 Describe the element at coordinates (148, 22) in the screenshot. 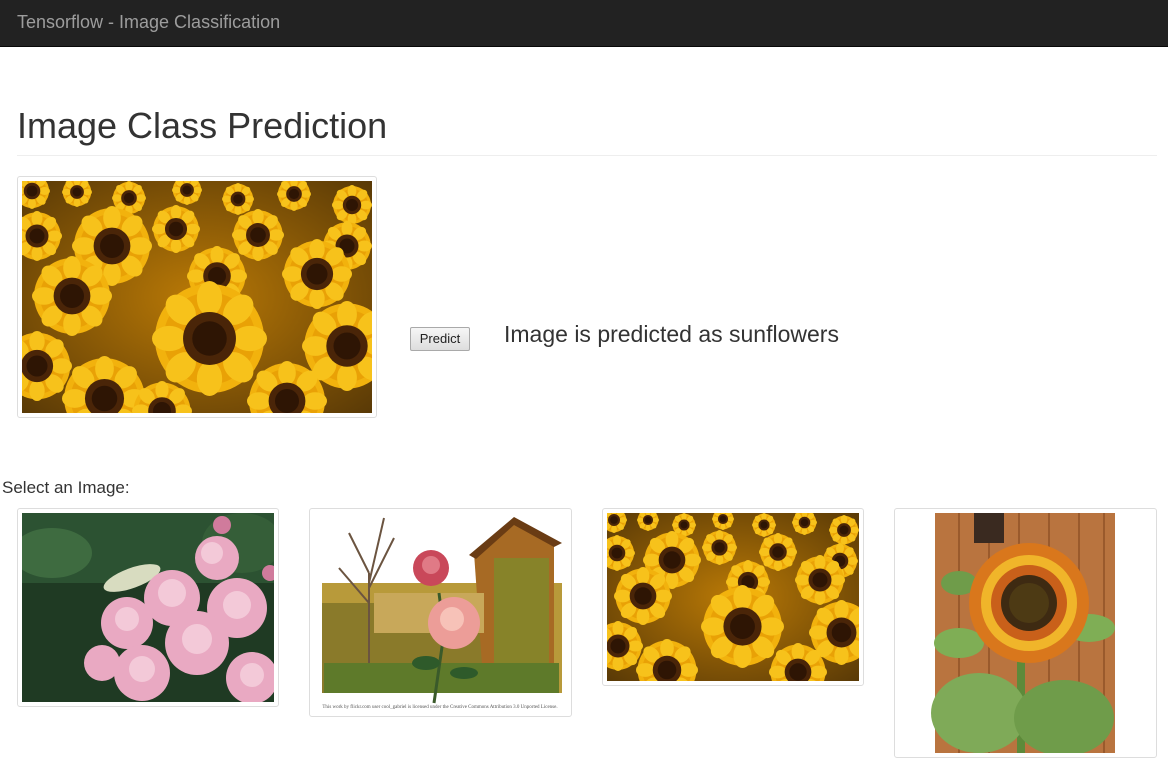

I see `navbar-brand: Tensorflow - Image Classification` at that location.